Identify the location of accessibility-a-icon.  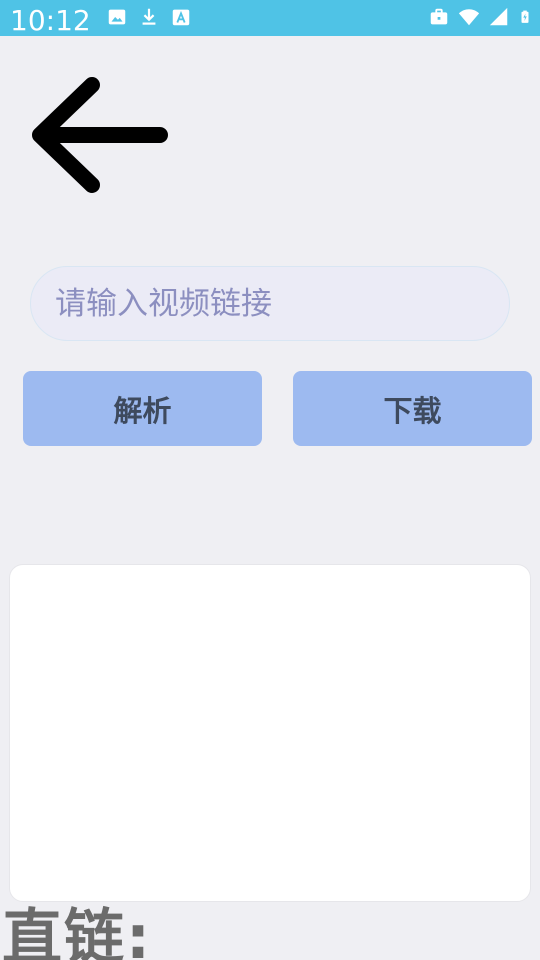
(181, 17).